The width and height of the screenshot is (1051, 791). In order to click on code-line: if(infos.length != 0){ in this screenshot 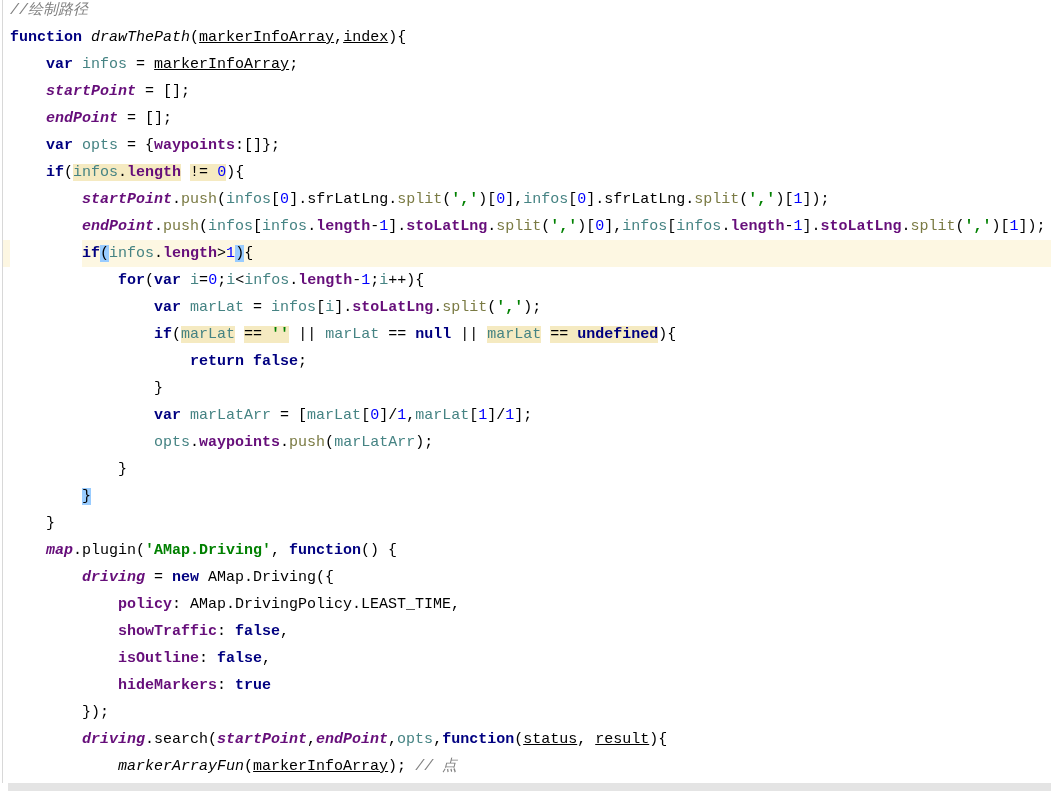, I will do `click(527, 172)`.